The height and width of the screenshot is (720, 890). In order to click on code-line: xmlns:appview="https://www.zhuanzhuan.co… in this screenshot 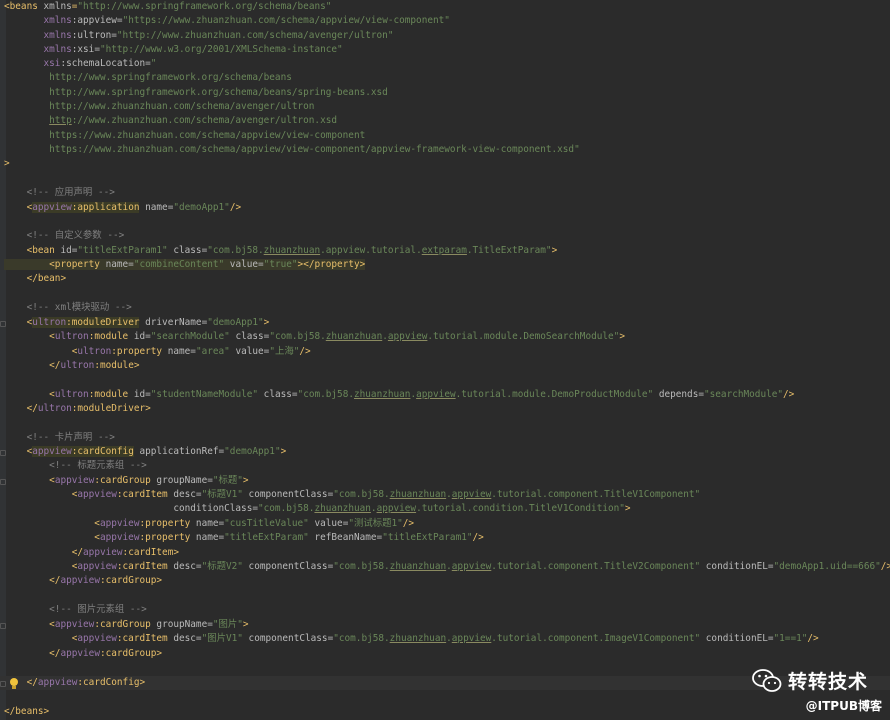, I will do `click(227, 21)`.